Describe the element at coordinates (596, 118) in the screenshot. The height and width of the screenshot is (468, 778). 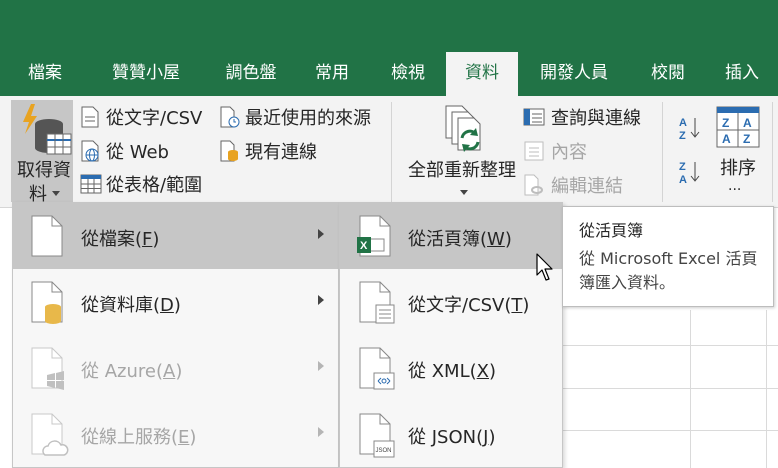
I see `queries-connections-label: 查詢與連線` at that location.